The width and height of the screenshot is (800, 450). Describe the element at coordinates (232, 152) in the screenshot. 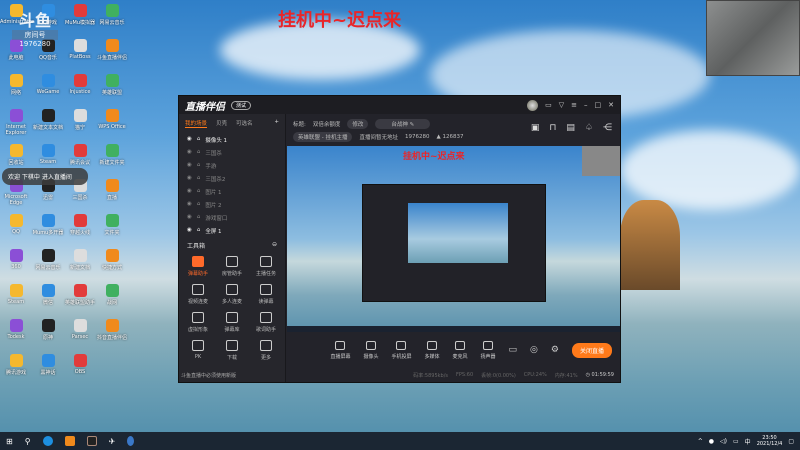

I see `scene-item: ◉ ⌂ 三国杀` at that location.